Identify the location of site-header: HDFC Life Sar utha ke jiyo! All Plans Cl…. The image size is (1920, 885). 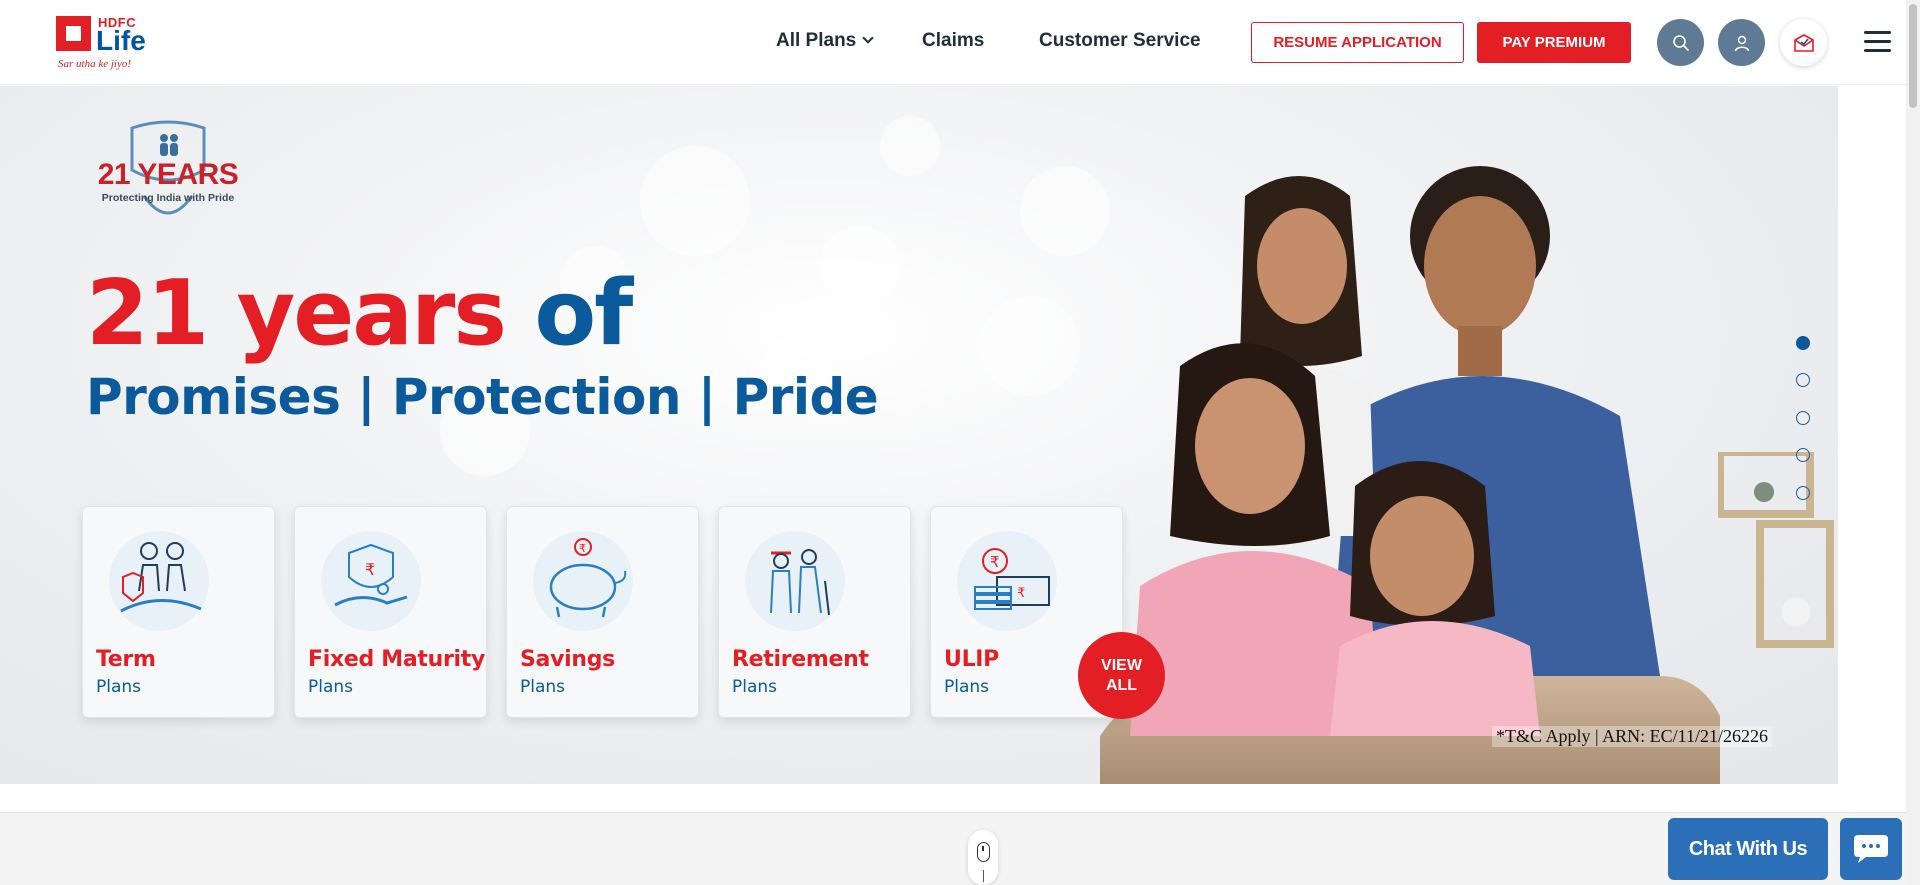
(960, 42).